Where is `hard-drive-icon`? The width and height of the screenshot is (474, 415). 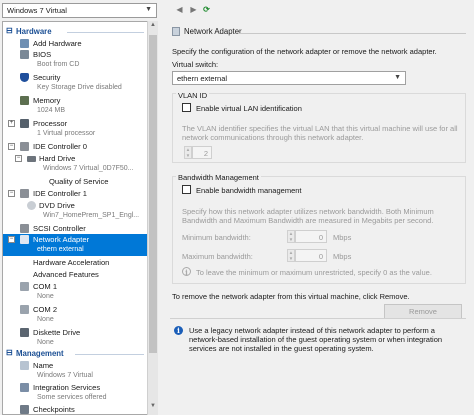 hard-drive-icon is located at coordinates (31, 159).